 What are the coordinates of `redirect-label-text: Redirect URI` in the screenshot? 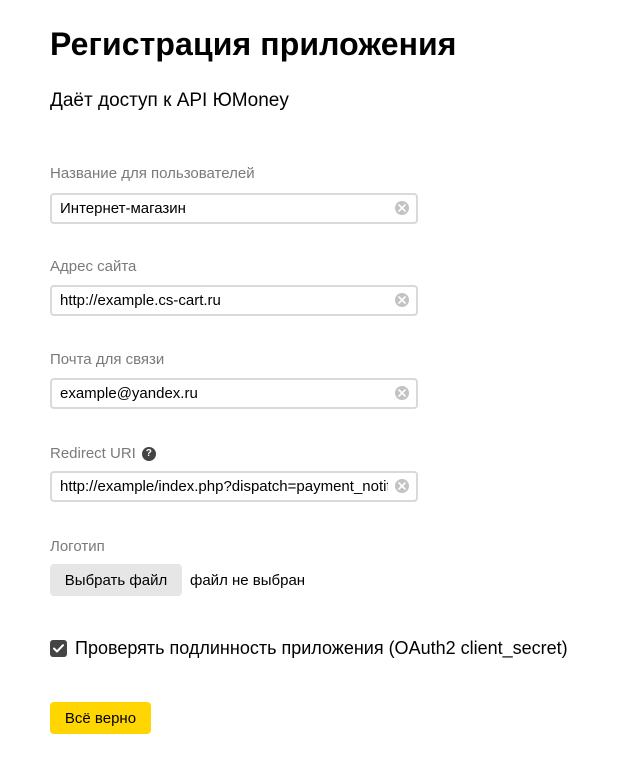 It's located at (93, 453).